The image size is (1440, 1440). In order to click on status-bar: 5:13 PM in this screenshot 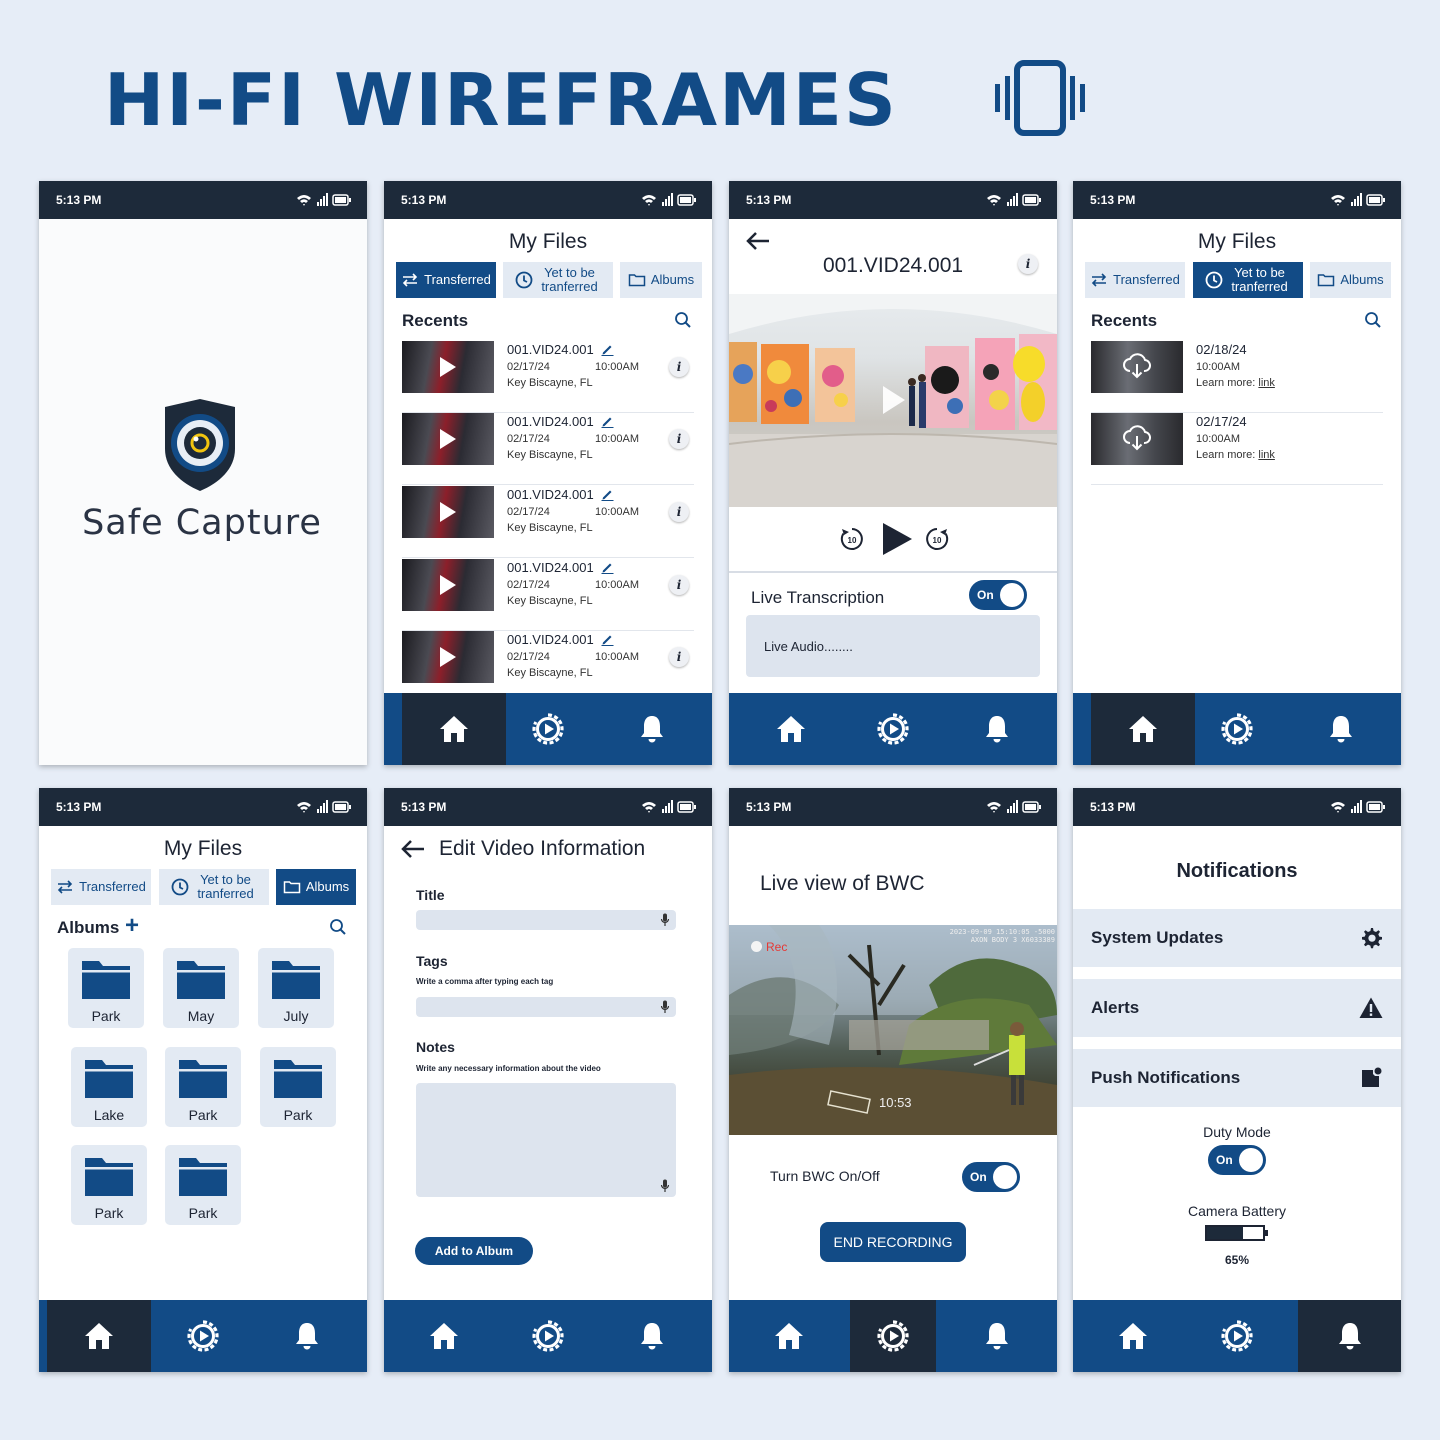, I will do `click(893, 200)`.